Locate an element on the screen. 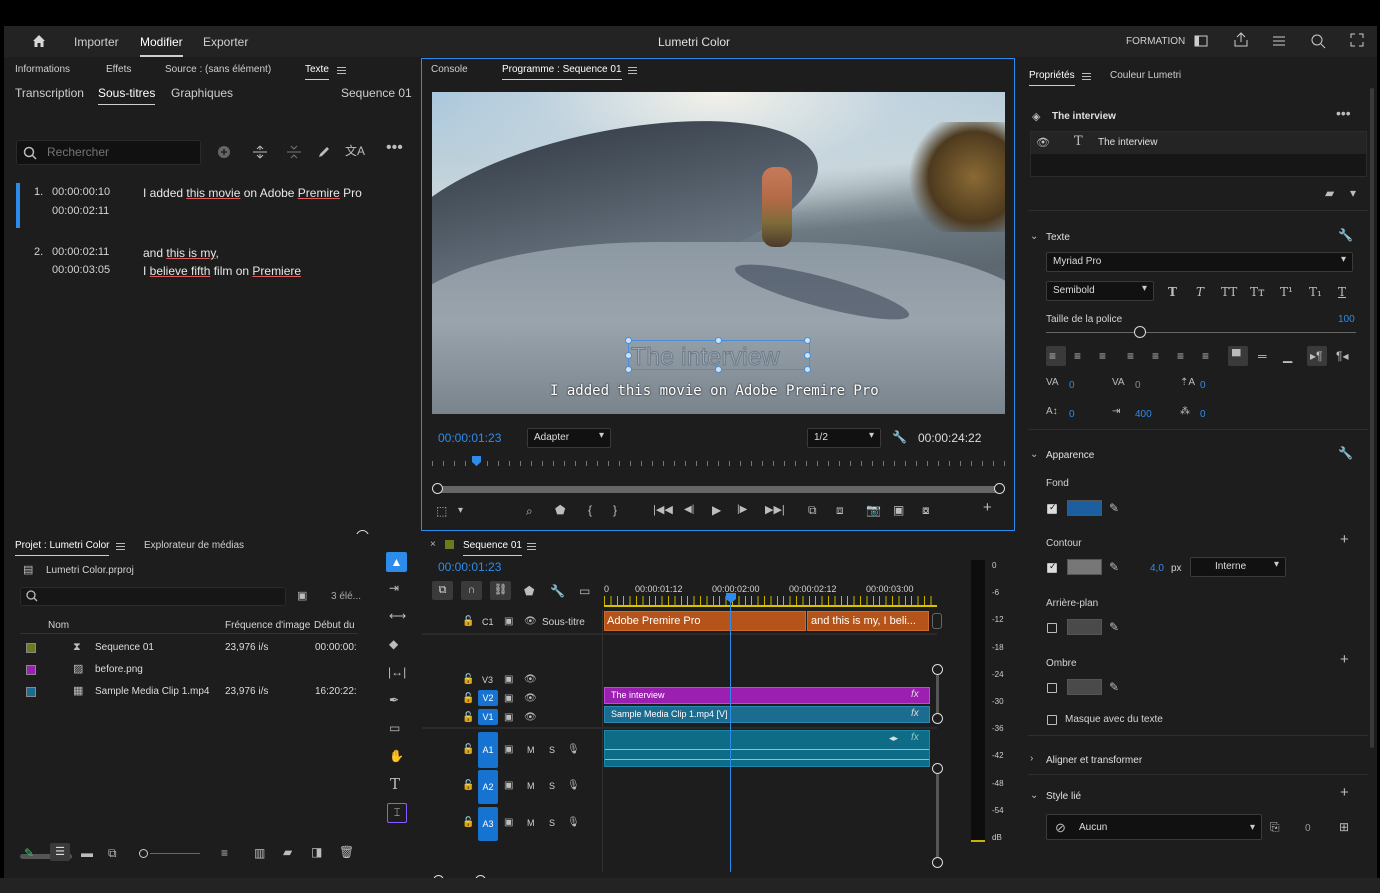 The height and width of the screenshot is (893, 1380). superscript-icon: T¹ is located at coordinates (1286, 292).